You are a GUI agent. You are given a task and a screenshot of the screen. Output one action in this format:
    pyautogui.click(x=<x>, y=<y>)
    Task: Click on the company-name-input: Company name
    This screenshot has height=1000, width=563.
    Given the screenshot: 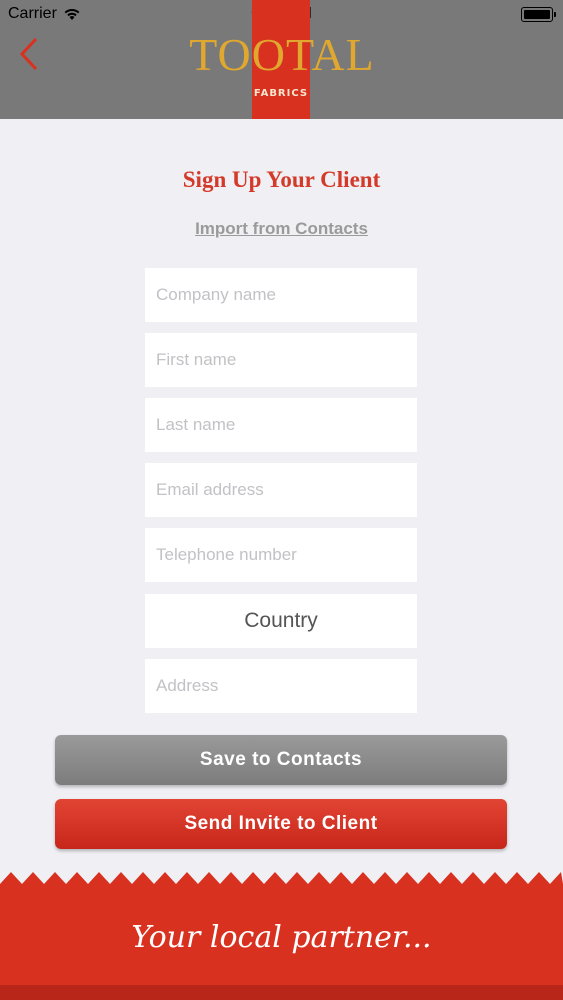 What is the action you would take?
    pyautogui.click(x=281, y=295)
    